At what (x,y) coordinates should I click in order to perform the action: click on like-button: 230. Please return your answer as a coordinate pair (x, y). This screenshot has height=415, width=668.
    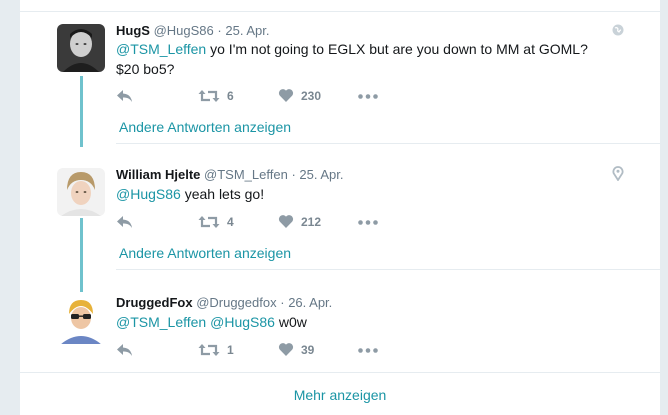
    Looking at the image, I should click on (299, 95).